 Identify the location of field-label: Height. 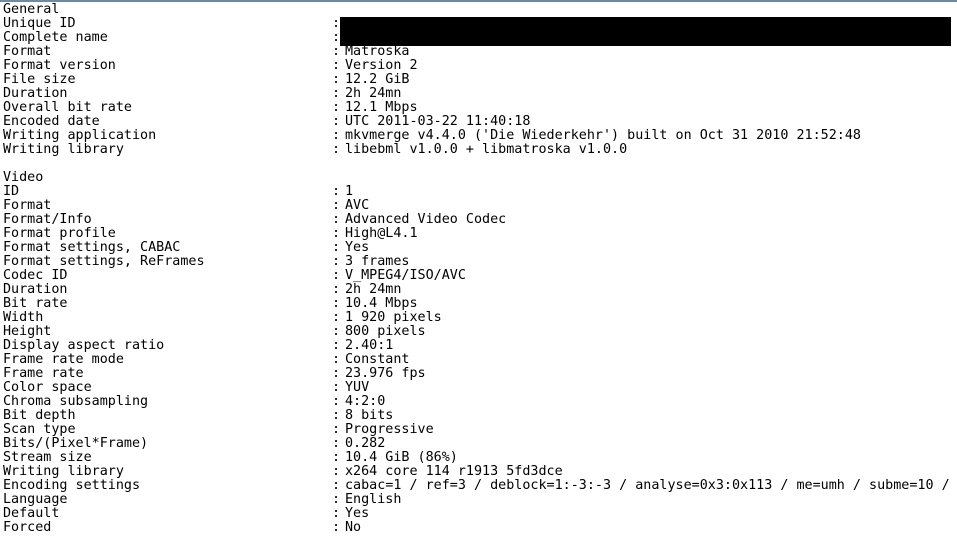
(27, 331).